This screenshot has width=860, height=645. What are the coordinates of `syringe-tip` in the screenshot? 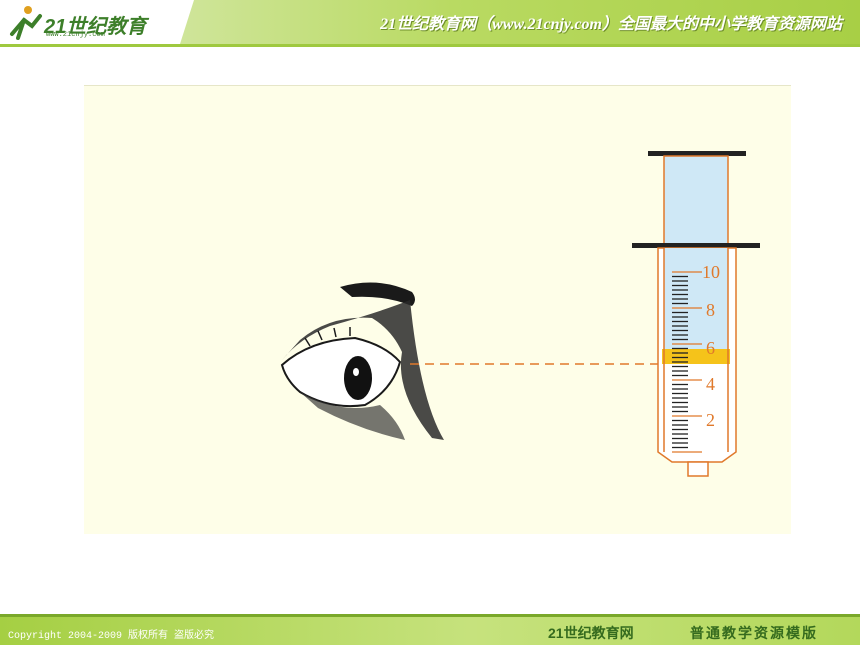 It's located at (698, 469).